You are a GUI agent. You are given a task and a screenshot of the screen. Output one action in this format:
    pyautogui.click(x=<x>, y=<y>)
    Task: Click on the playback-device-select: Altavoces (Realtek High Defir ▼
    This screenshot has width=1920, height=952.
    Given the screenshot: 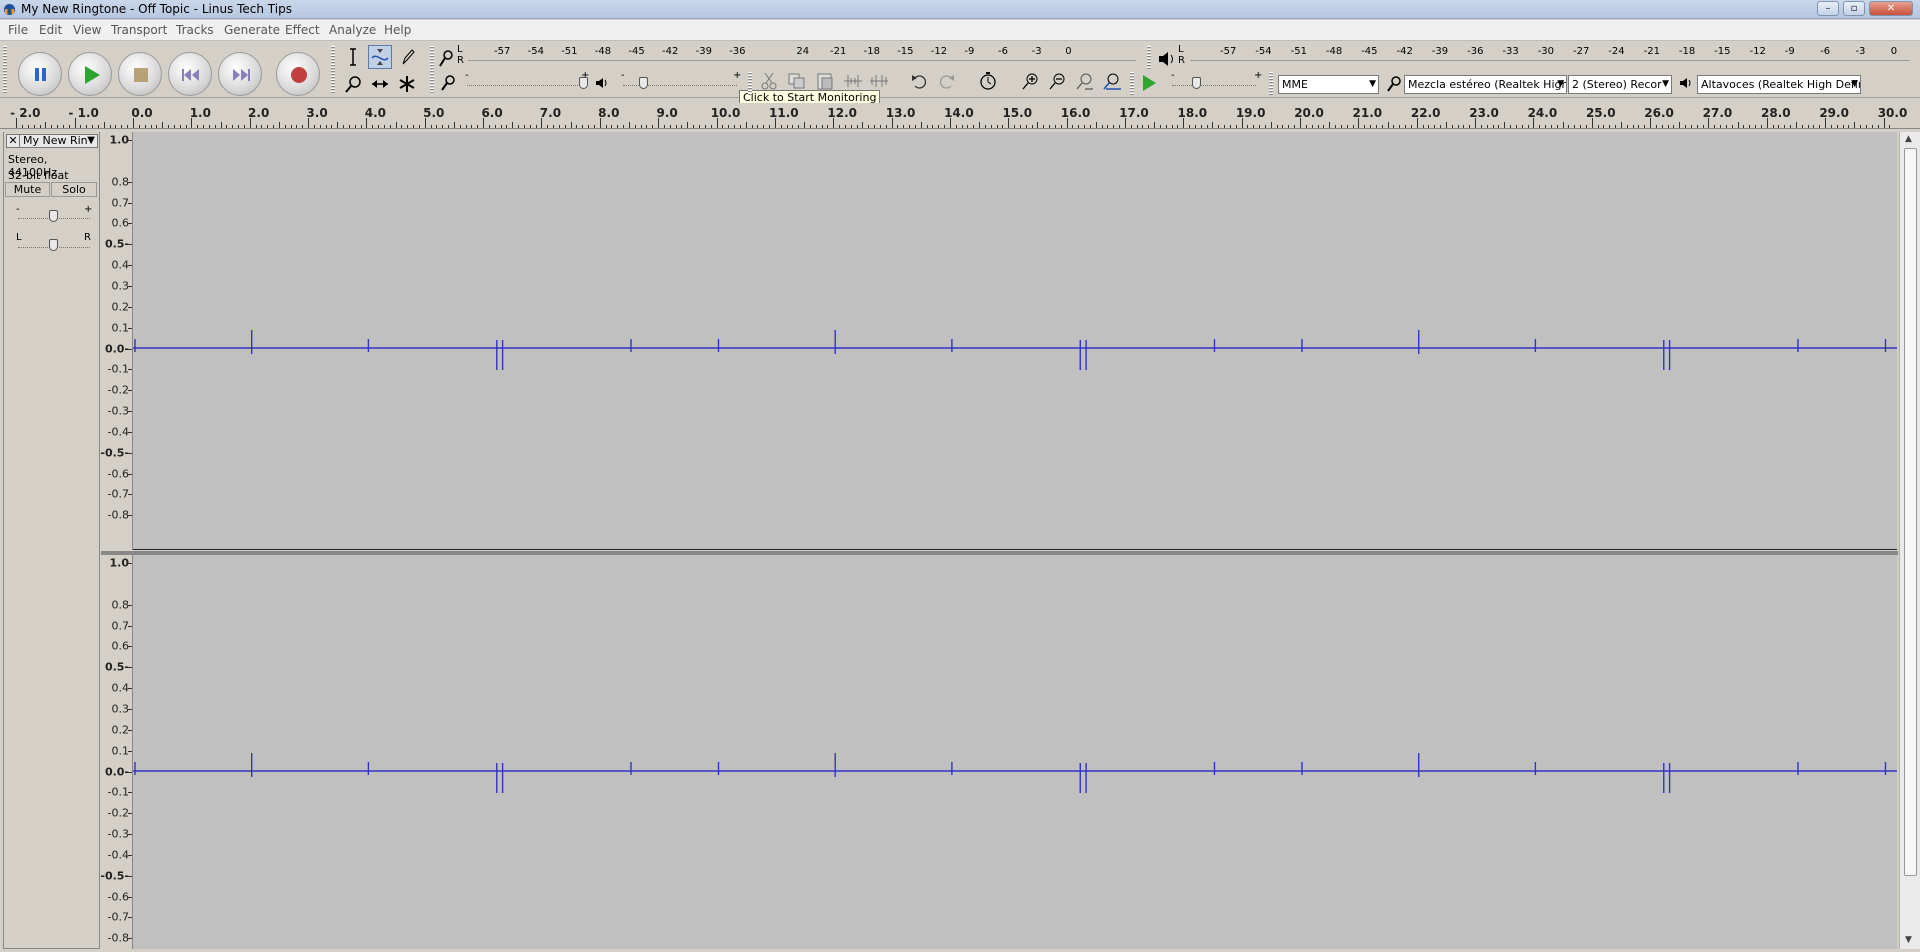 What is the action you would take?
    pyautogui.click(x=1779, y=84)
    